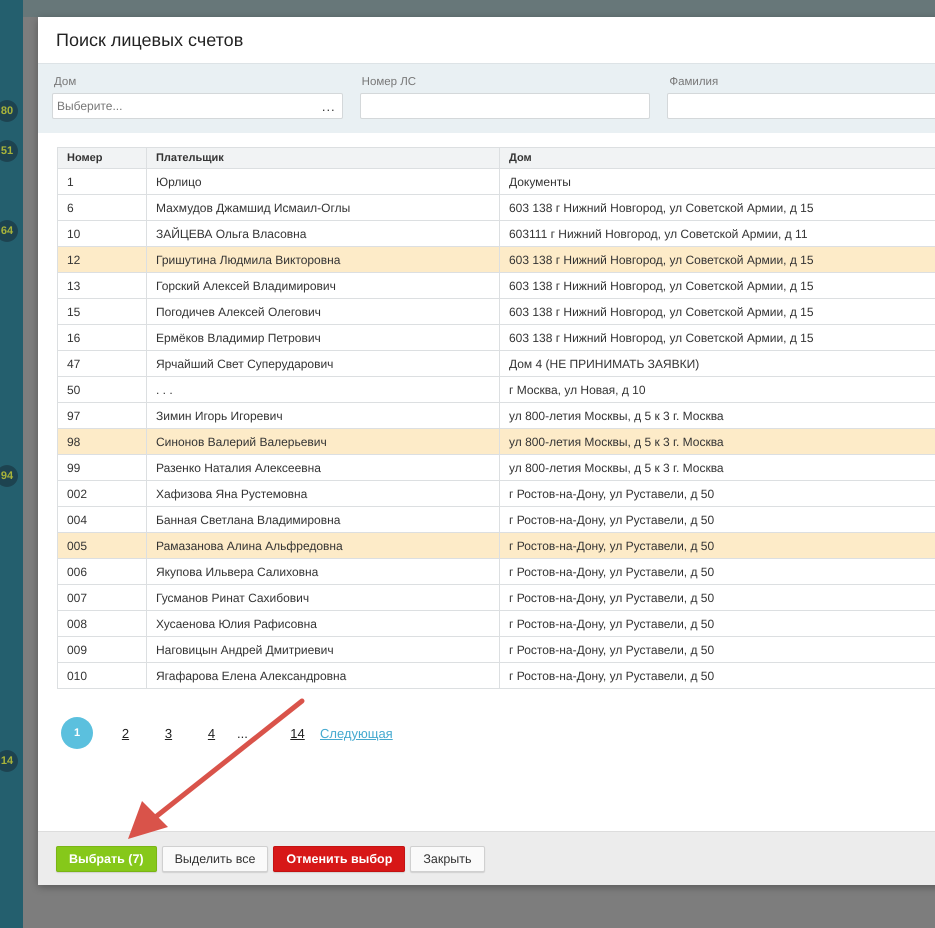  I want to click on table-cell: 008, so click(102, 623).